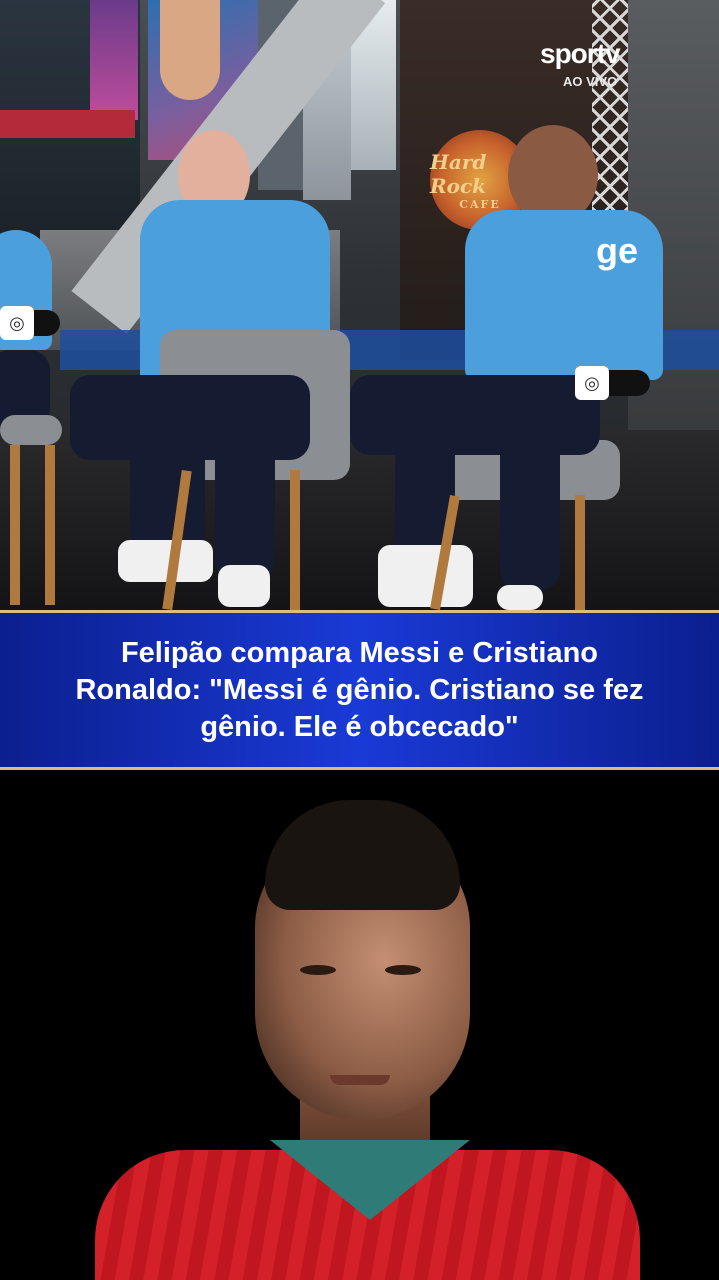 The height and width of the screenshot is (1280, 719). Describe the element at coordinates (590, 81) in the screenshot. I see `live-label: AO VIVO` at that location.